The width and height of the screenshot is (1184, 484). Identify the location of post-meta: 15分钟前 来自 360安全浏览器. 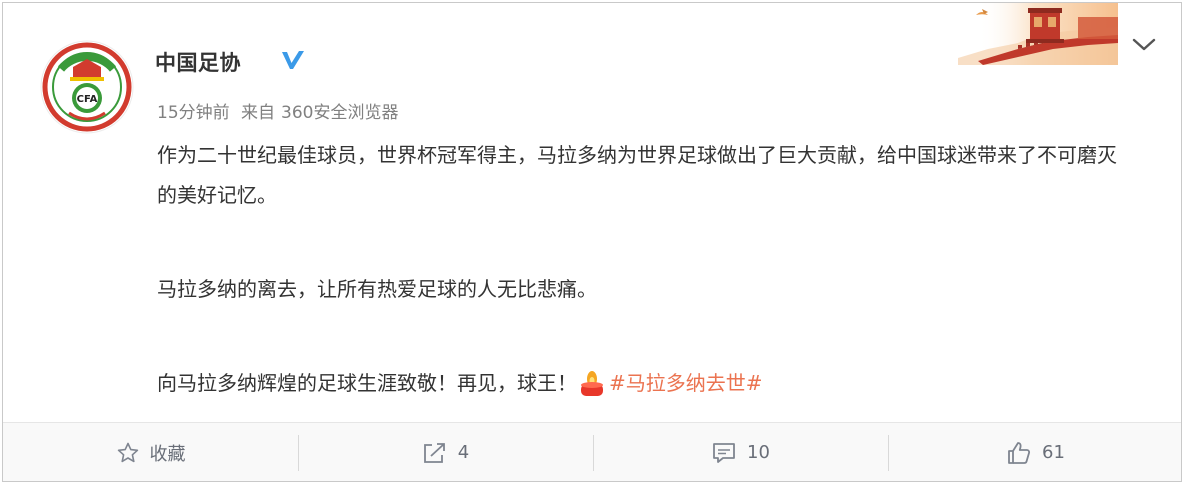
(281, 110).